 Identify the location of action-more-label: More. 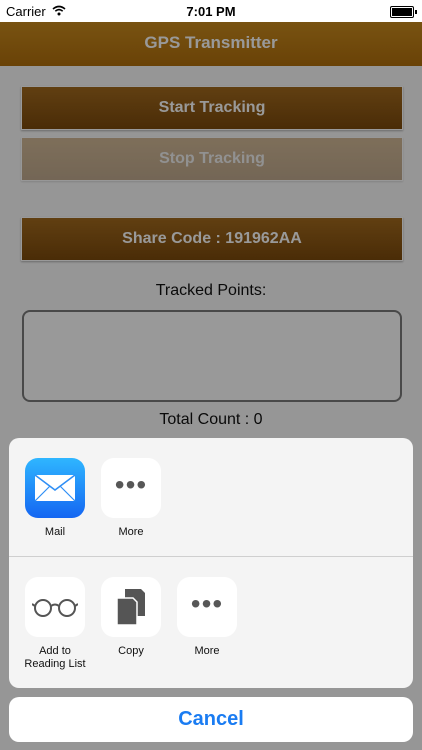
(207, 651).